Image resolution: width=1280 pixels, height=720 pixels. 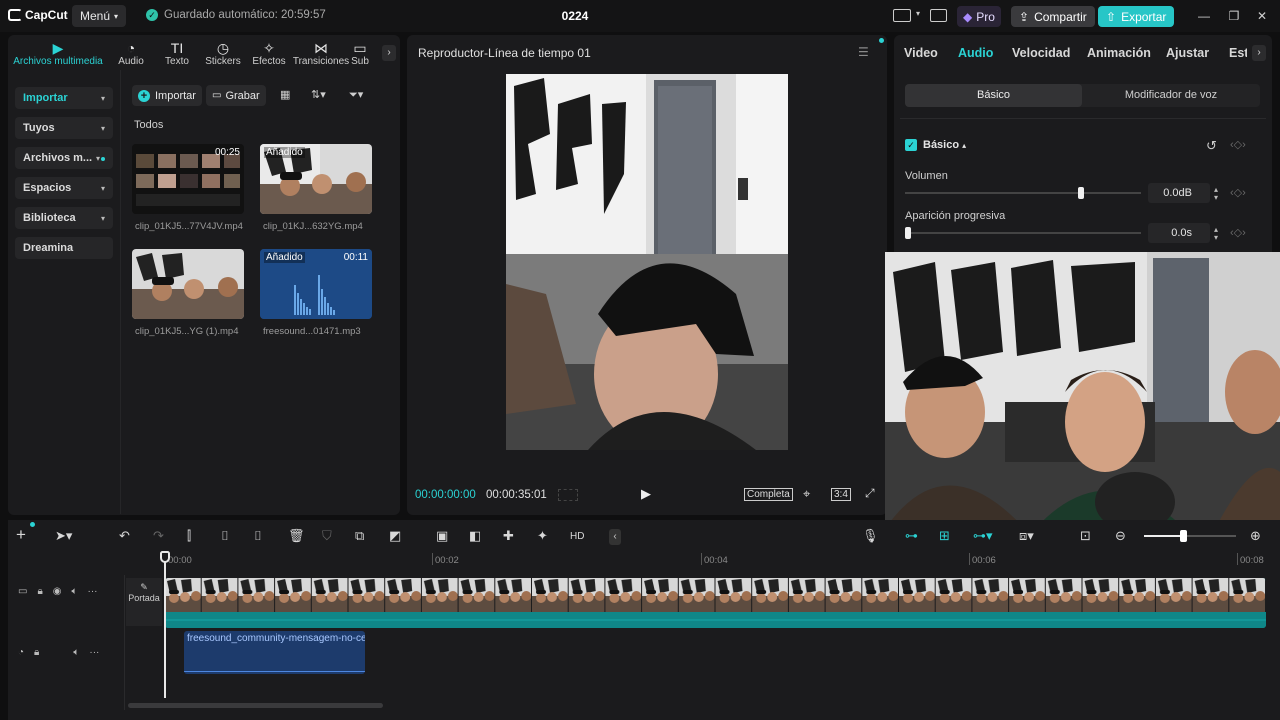 I want to click on sidebar-item-dreamina: Dreamina, so click(x=64, y=248).